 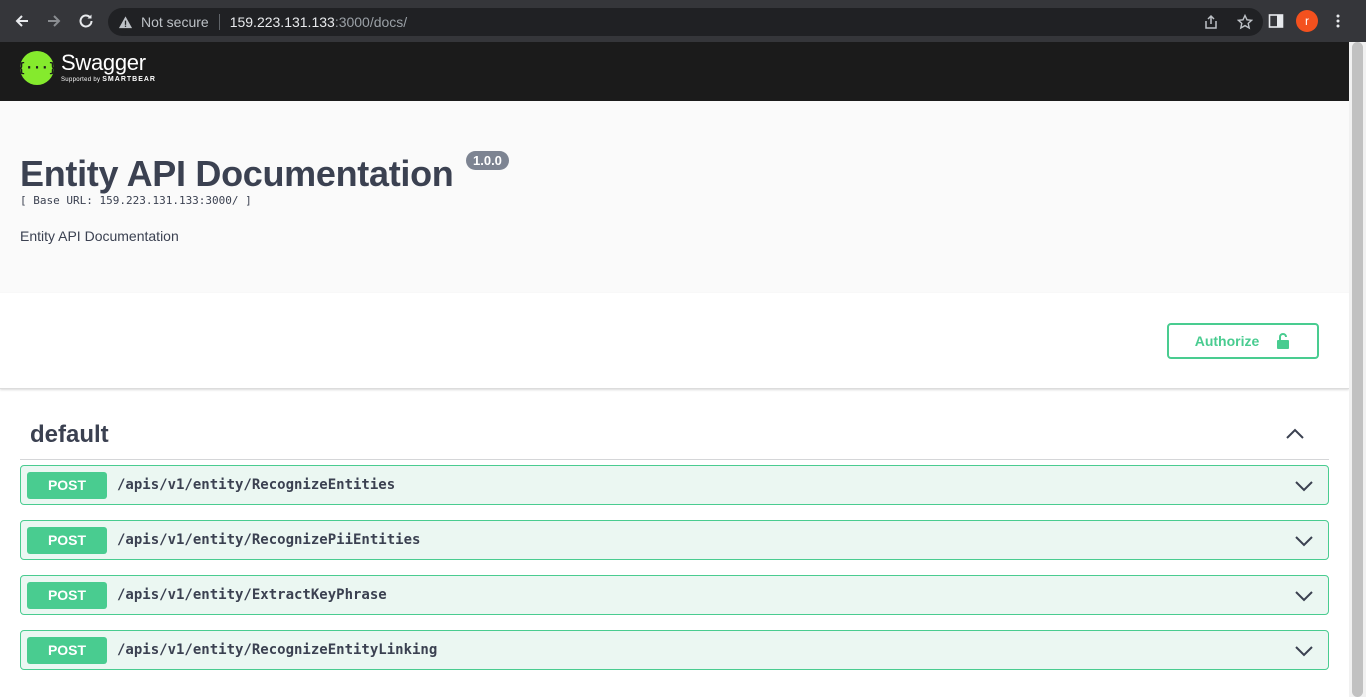 What do you see at coordinates (1211, 22) in the screenshot?
I see `share-icon` at bounding box center [1211, 22].